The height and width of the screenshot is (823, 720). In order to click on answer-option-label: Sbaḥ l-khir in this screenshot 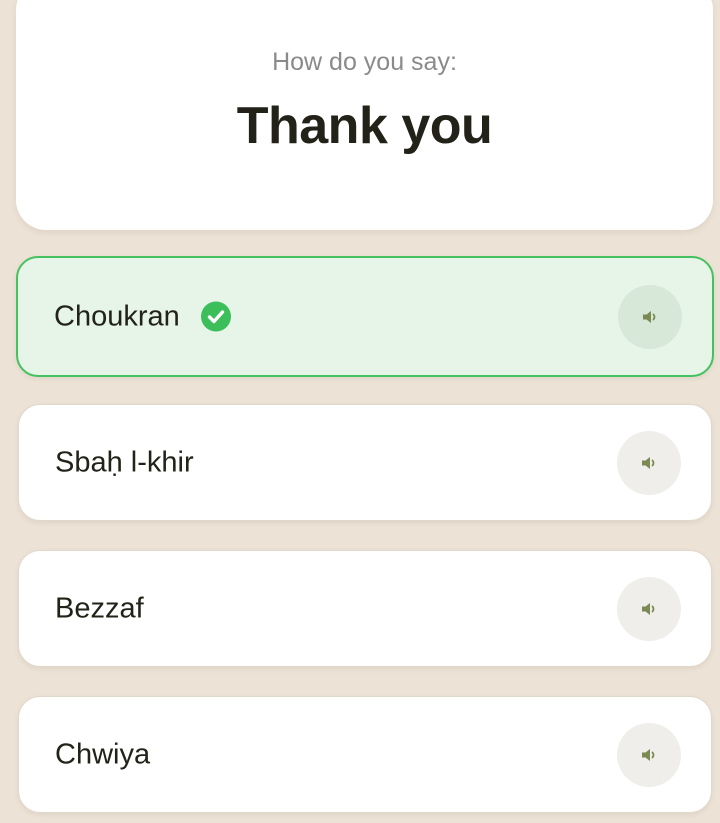, I will do `click(124, 462)`.